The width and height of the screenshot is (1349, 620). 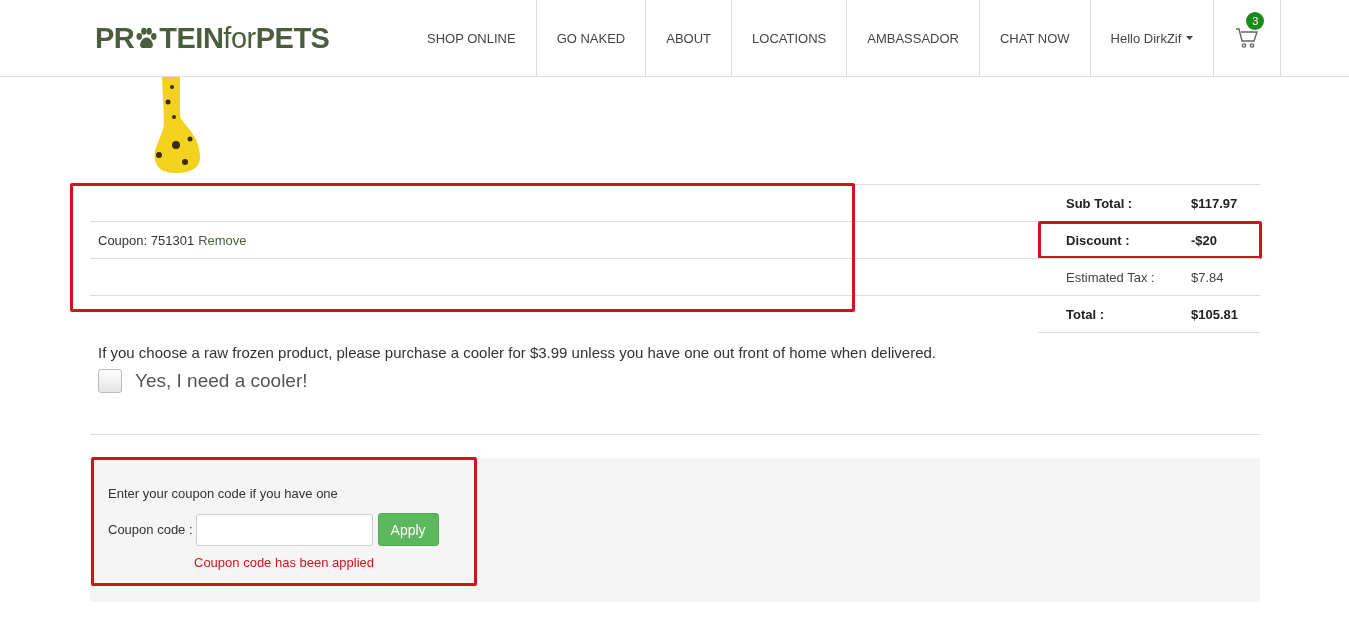 What do you see at coordinates (1207, 277) in the screenshot?
I see `summary-value: $7.84` at bounding box center [1207, 277].